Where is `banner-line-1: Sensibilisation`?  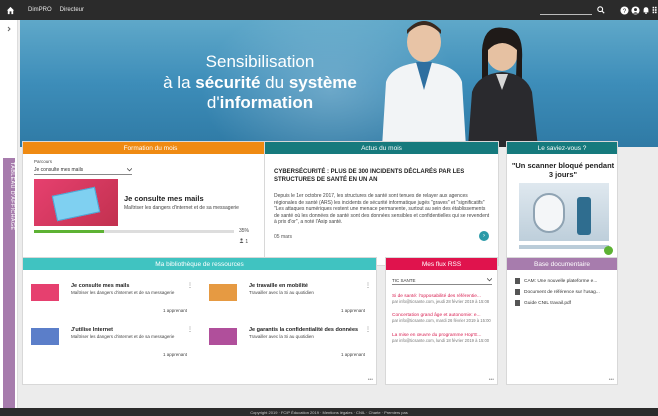
banner-line-1: Sensibilisation is located at coordinates (260, 61).